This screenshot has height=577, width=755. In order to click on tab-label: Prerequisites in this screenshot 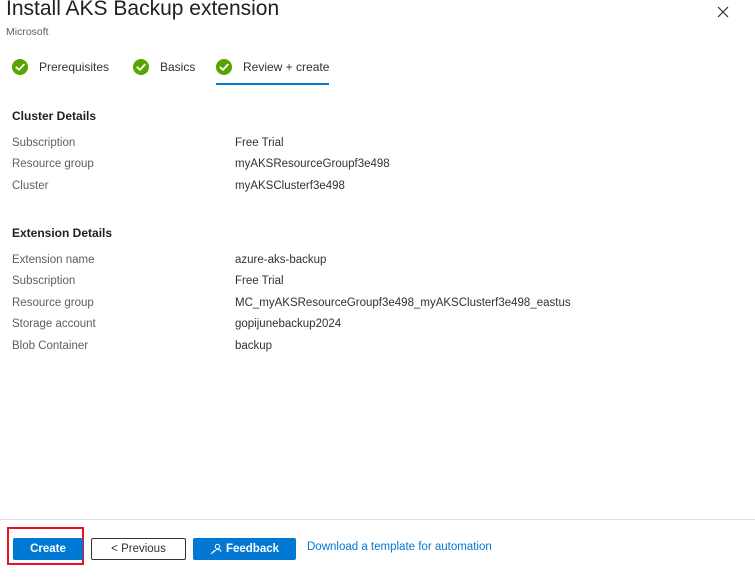, I will do `click(74, 67)`.